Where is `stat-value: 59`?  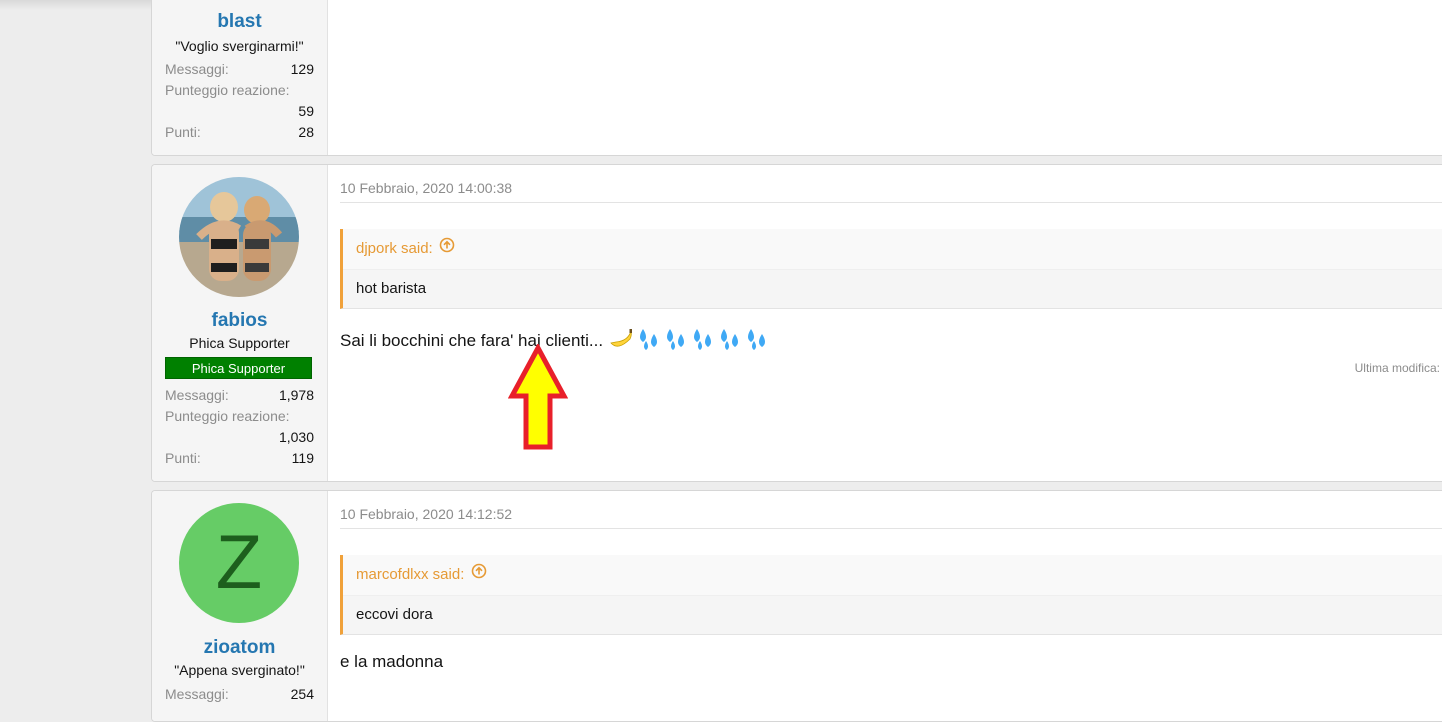 stat-value: 59 is located at coordinates (306, 111).